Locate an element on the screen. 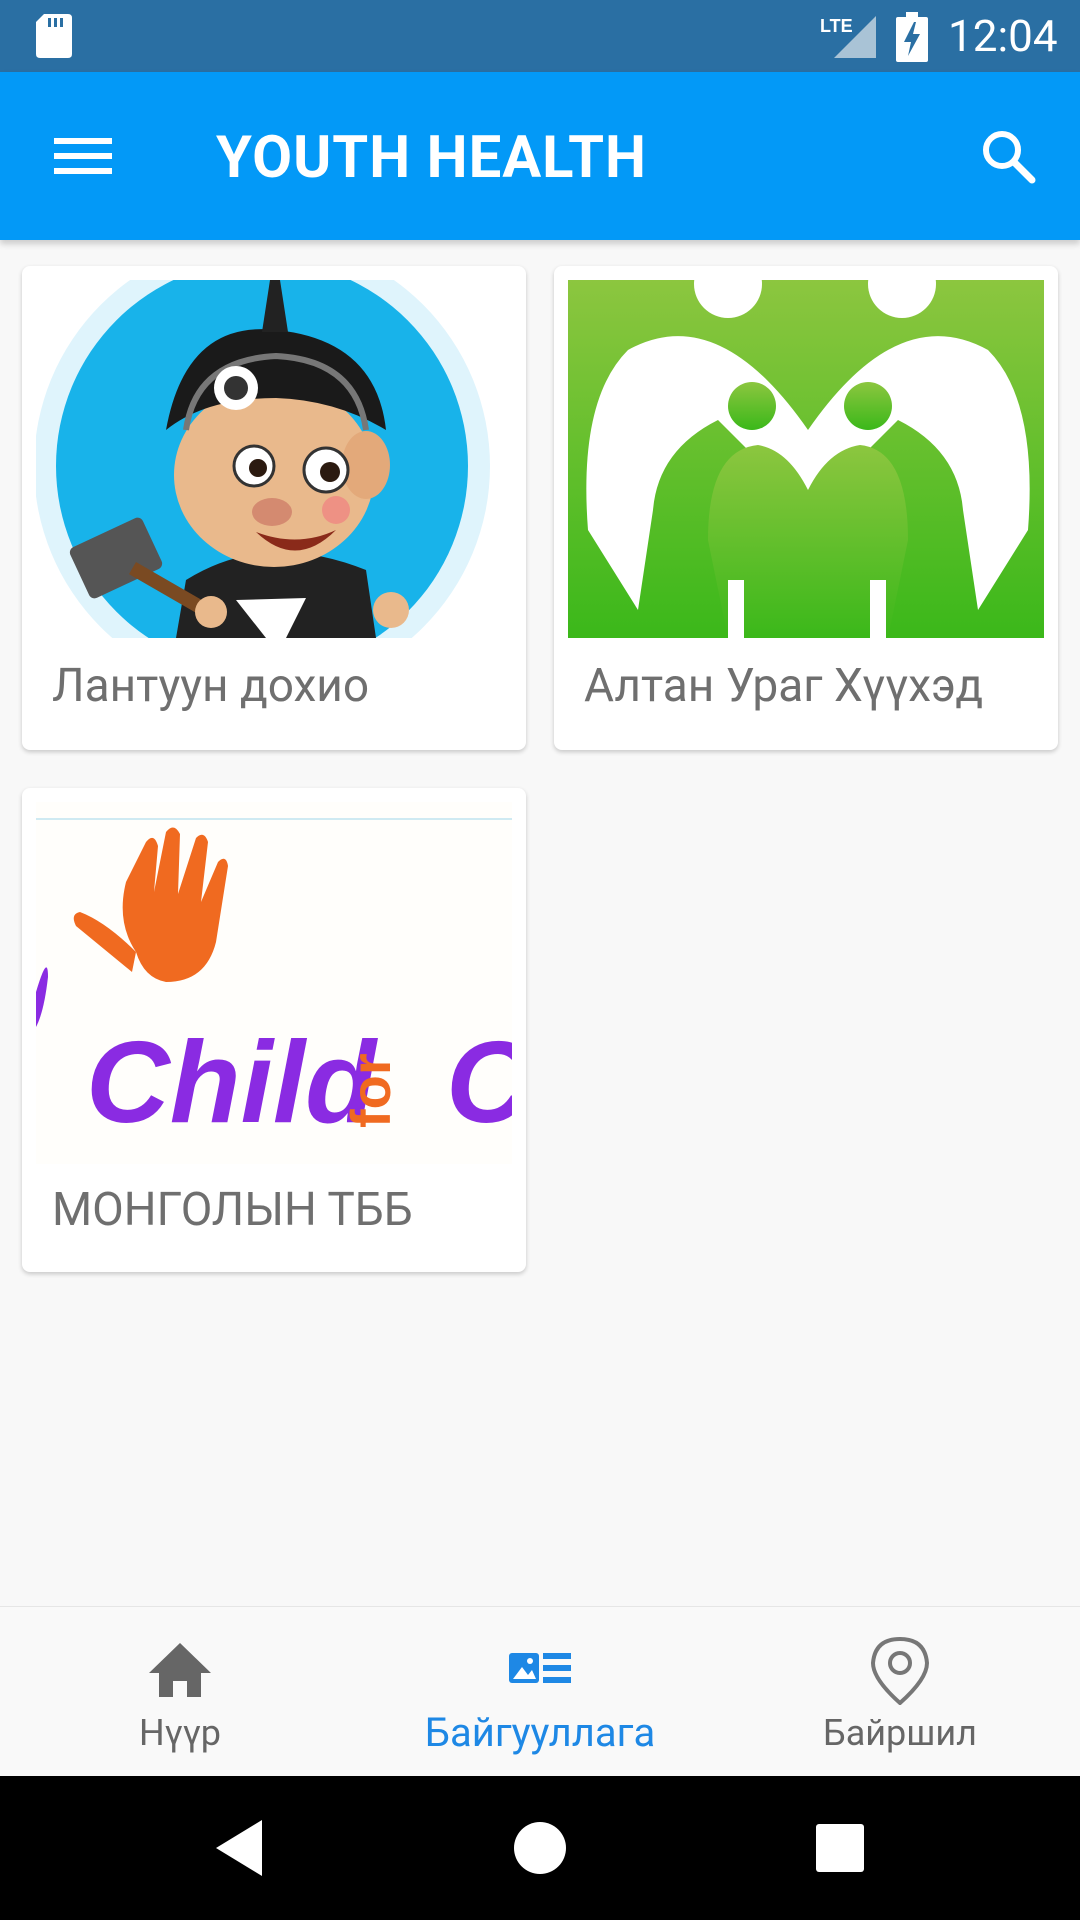 This screenshot has width=1080, height=1920. organization-card-altan-urag: Алтан Ураг Хүүхэд is located at coordinates (806, 508).